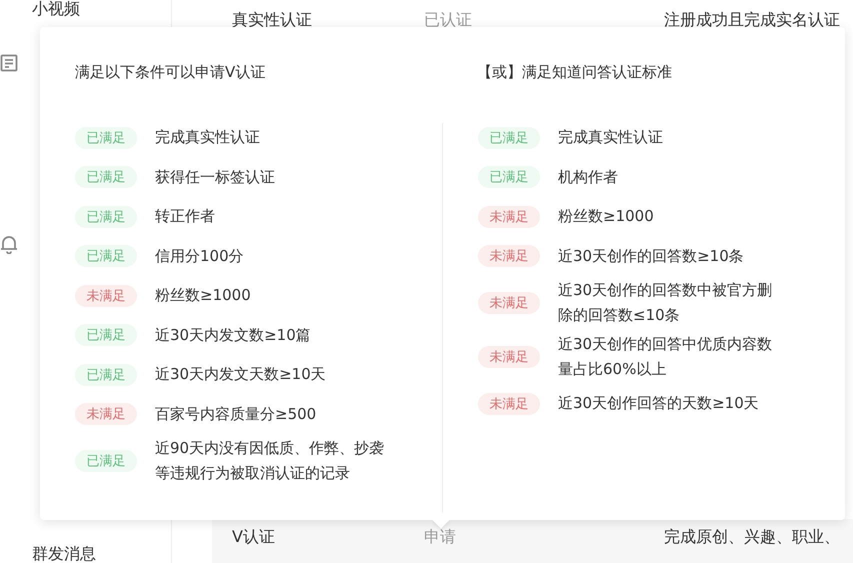 The height and width of the screenshot is (563, 853). I want to click on condition-text: 百家号内容质量分≥500, so click(235, 414).